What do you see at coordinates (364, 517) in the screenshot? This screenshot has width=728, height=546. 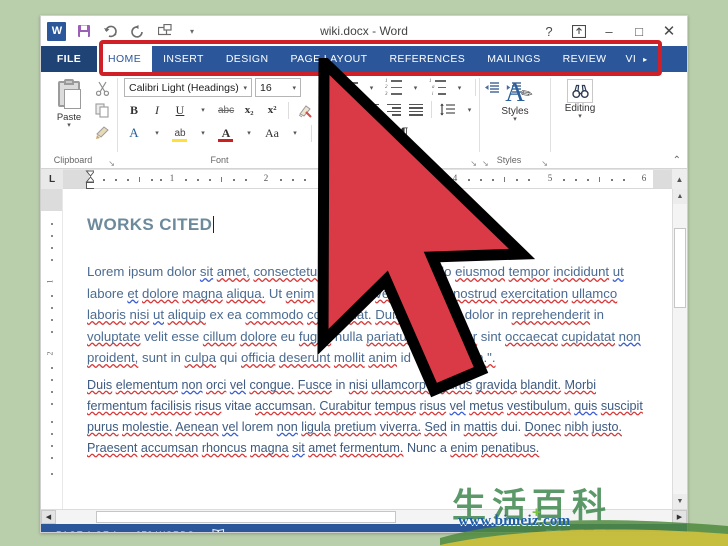 I see `horizontal-scroll-track` at bounding box center [364, 517].